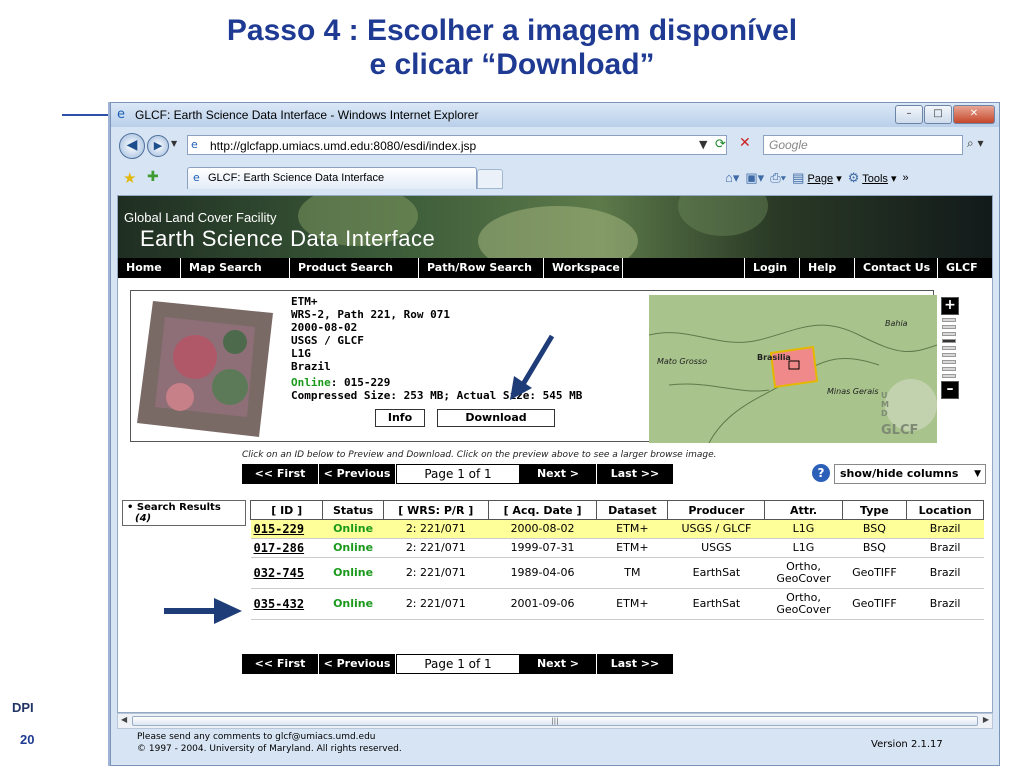 This screenshot has height=768, width=1024. Describe the element at coordinates (754, 178) in the screenshot. I see `feeds-icon: ▣▾` at that location.